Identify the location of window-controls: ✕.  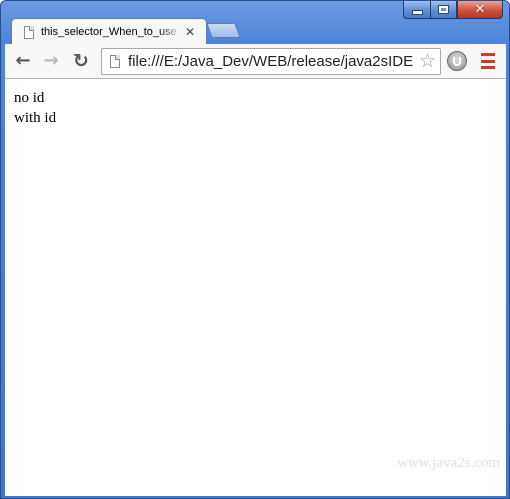
(453, 11).